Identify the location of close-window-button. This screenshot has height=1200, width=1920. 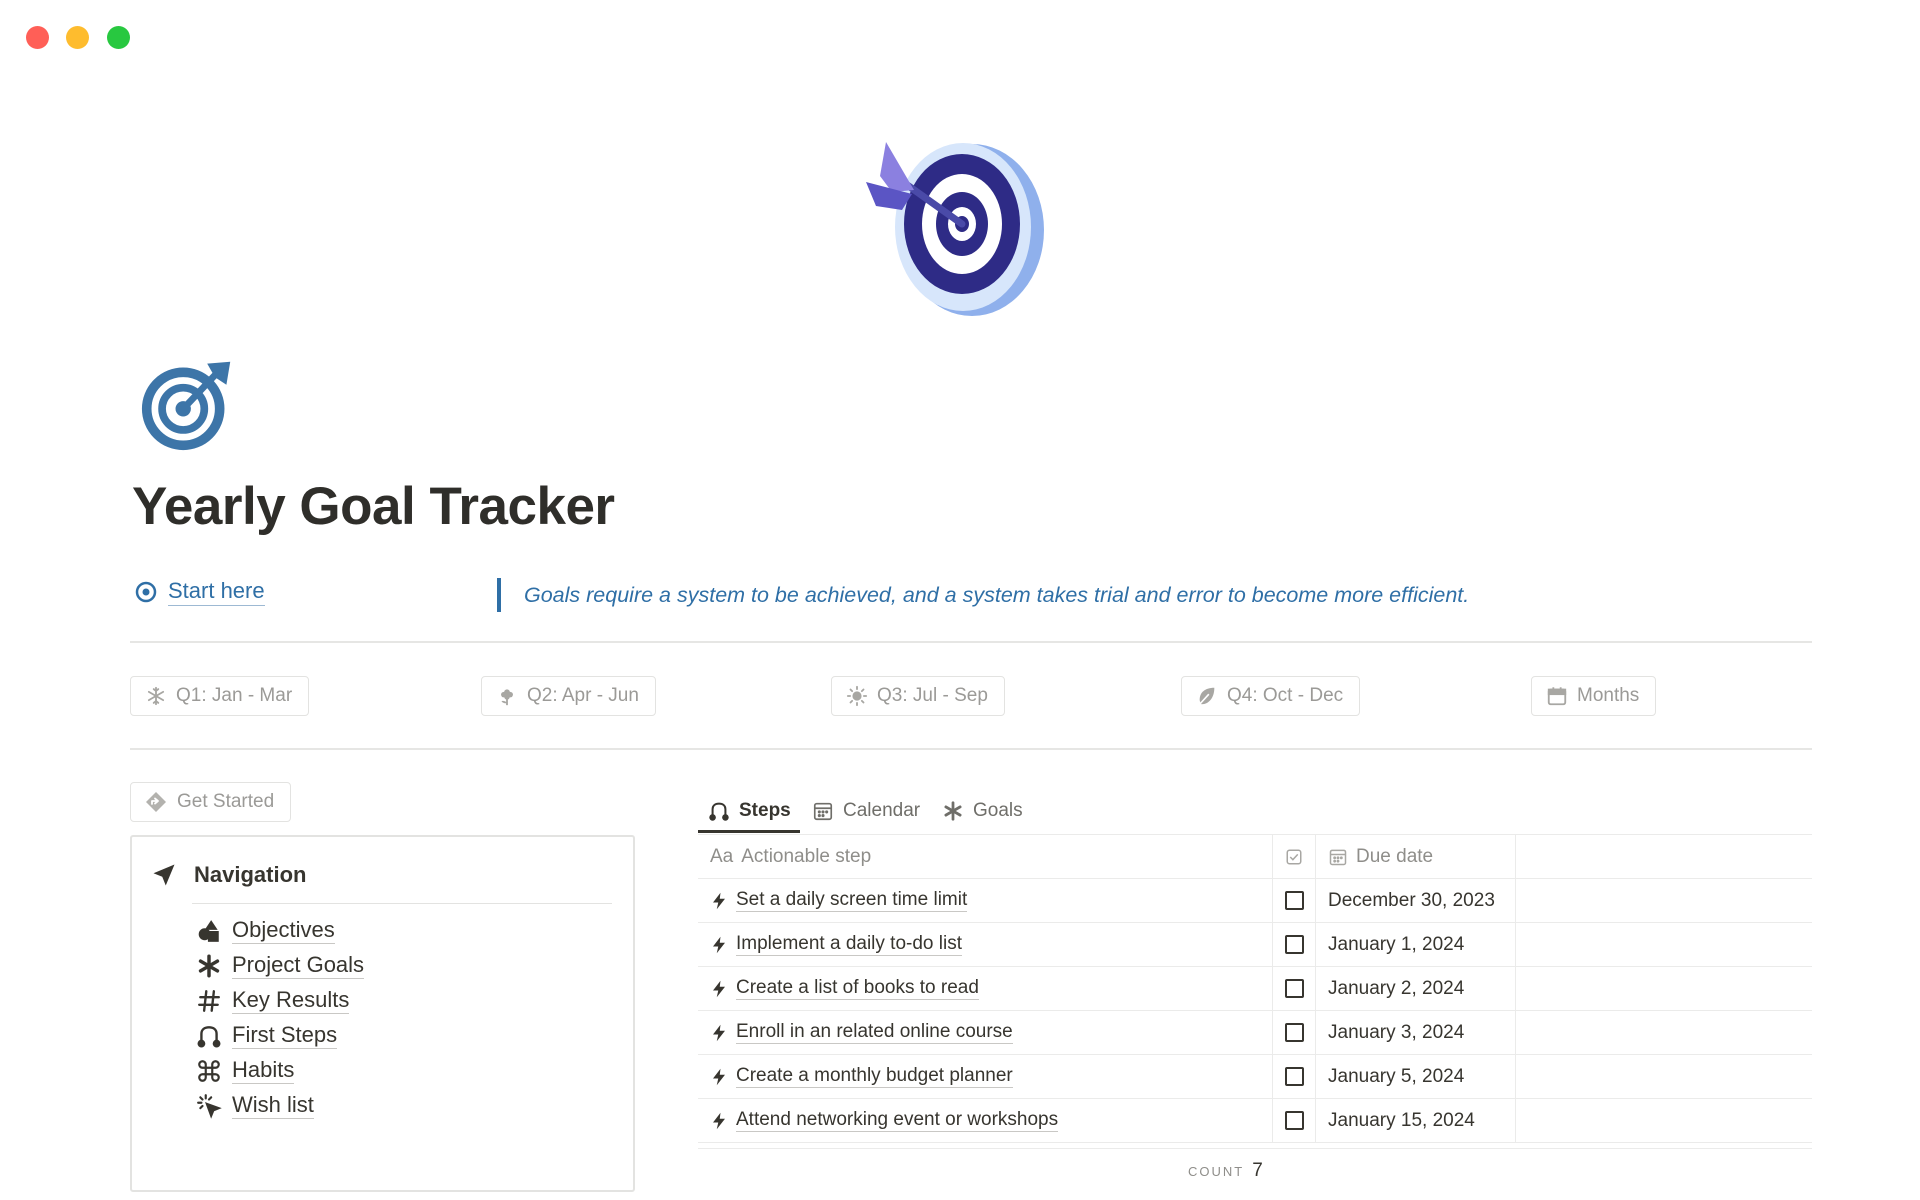
(37, 37).